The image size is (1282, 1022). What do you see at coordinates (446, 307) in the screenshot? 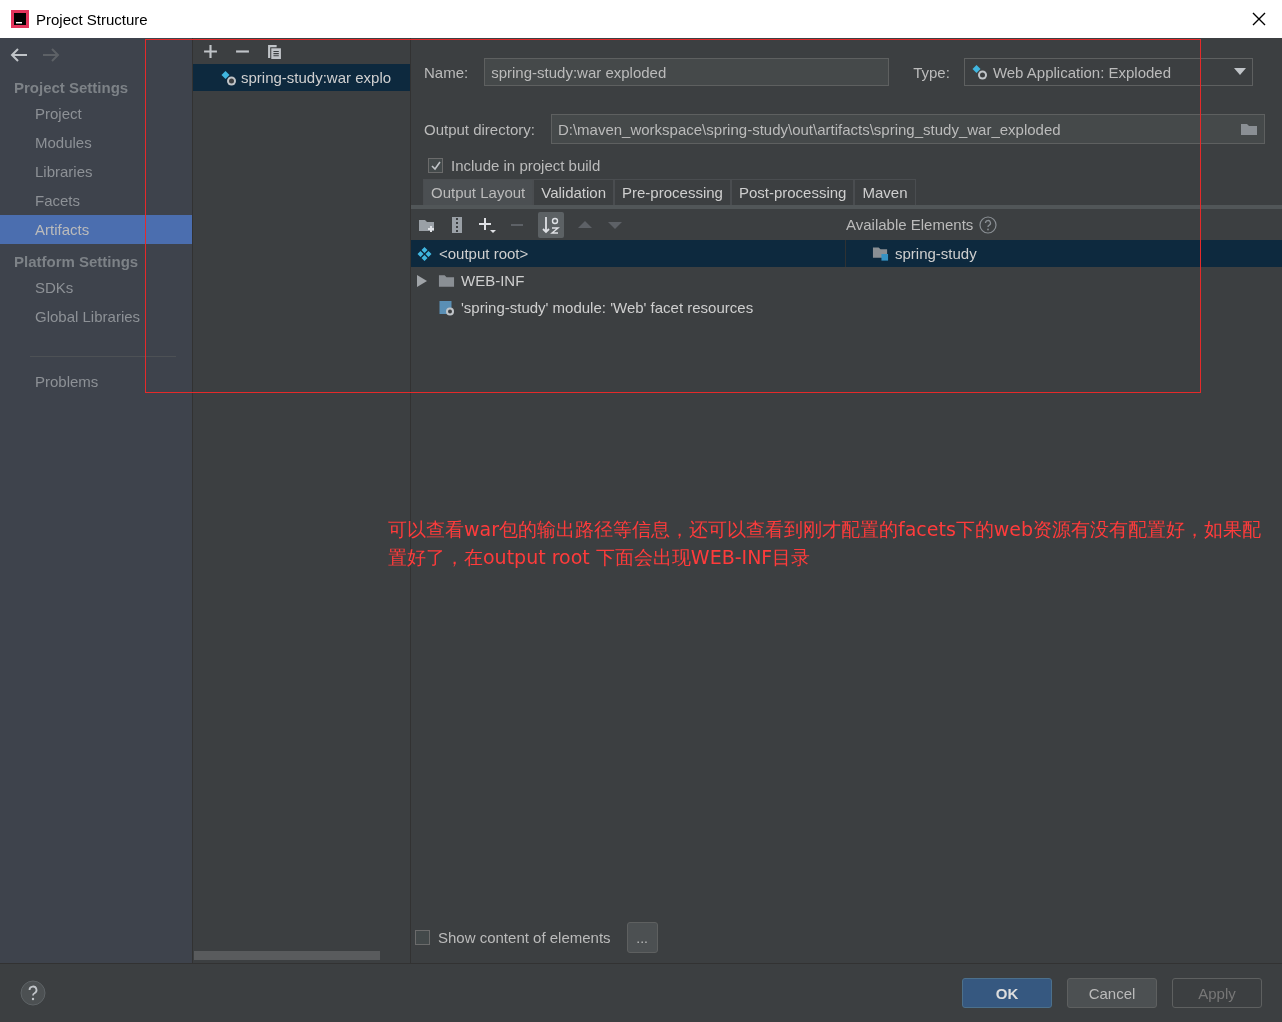
I see `web-resource-icon` at bounding box center [446, 307].